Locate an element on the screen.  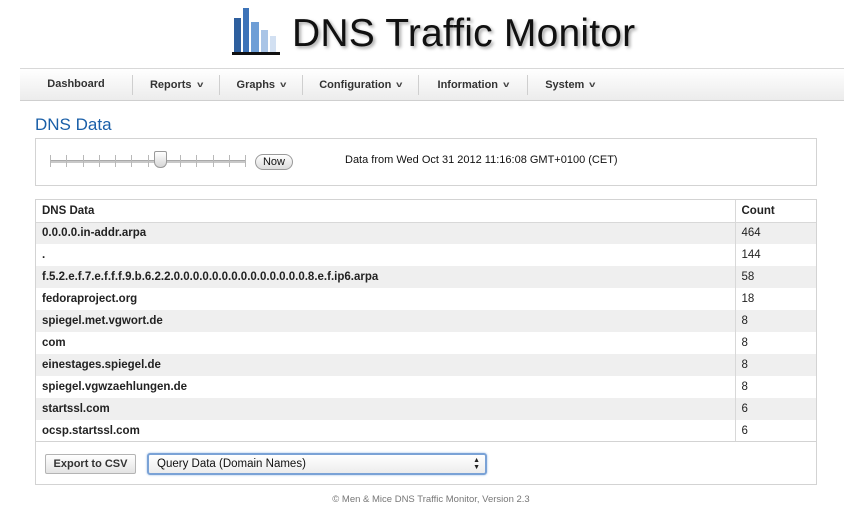
app-logo: DNS Traffic Monitor is located at coordinates (437, 32).